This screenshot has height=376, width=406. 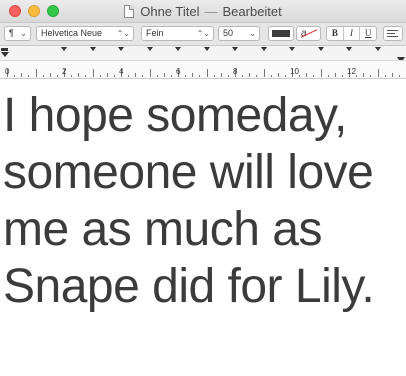 I want to click on title-bar: Ohne Titel — Bearbeitet, so click(x=203, y=11).